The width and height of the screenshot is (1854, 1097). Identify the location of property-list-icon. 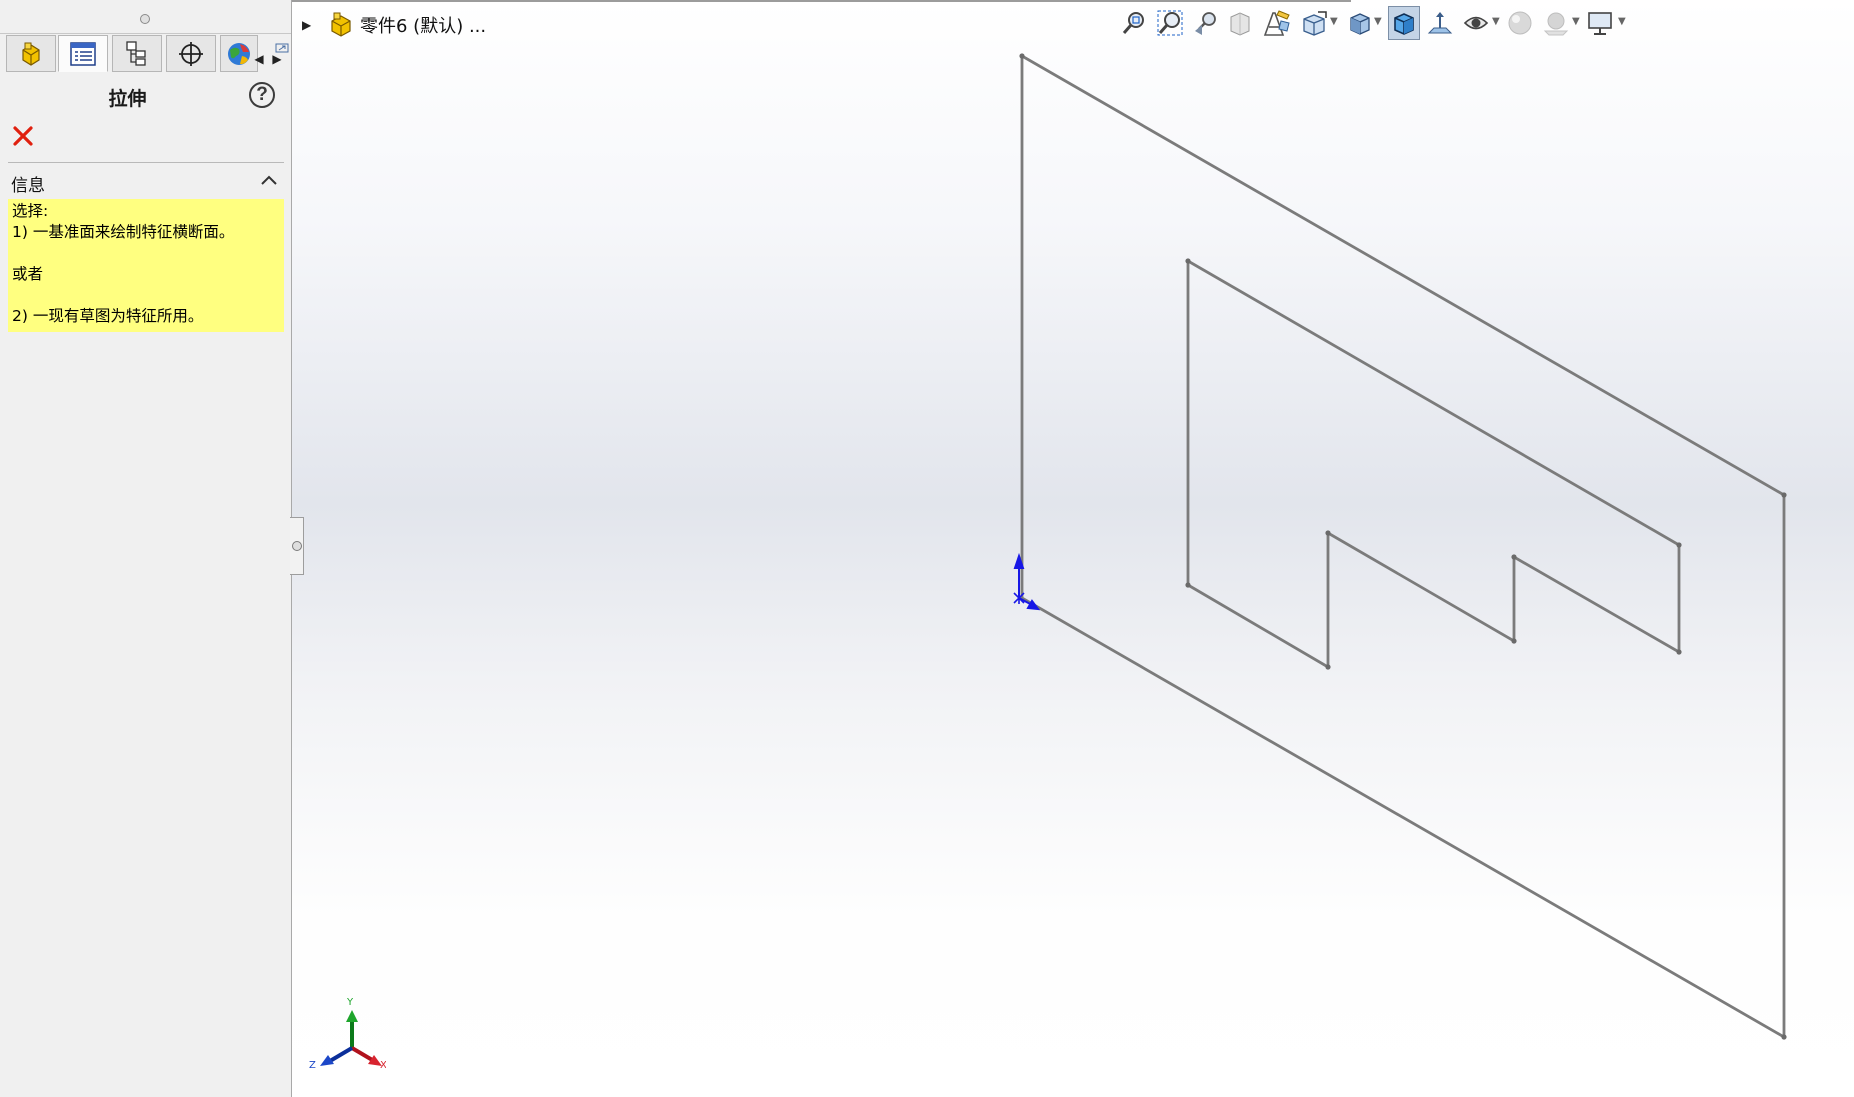
(83, 53).